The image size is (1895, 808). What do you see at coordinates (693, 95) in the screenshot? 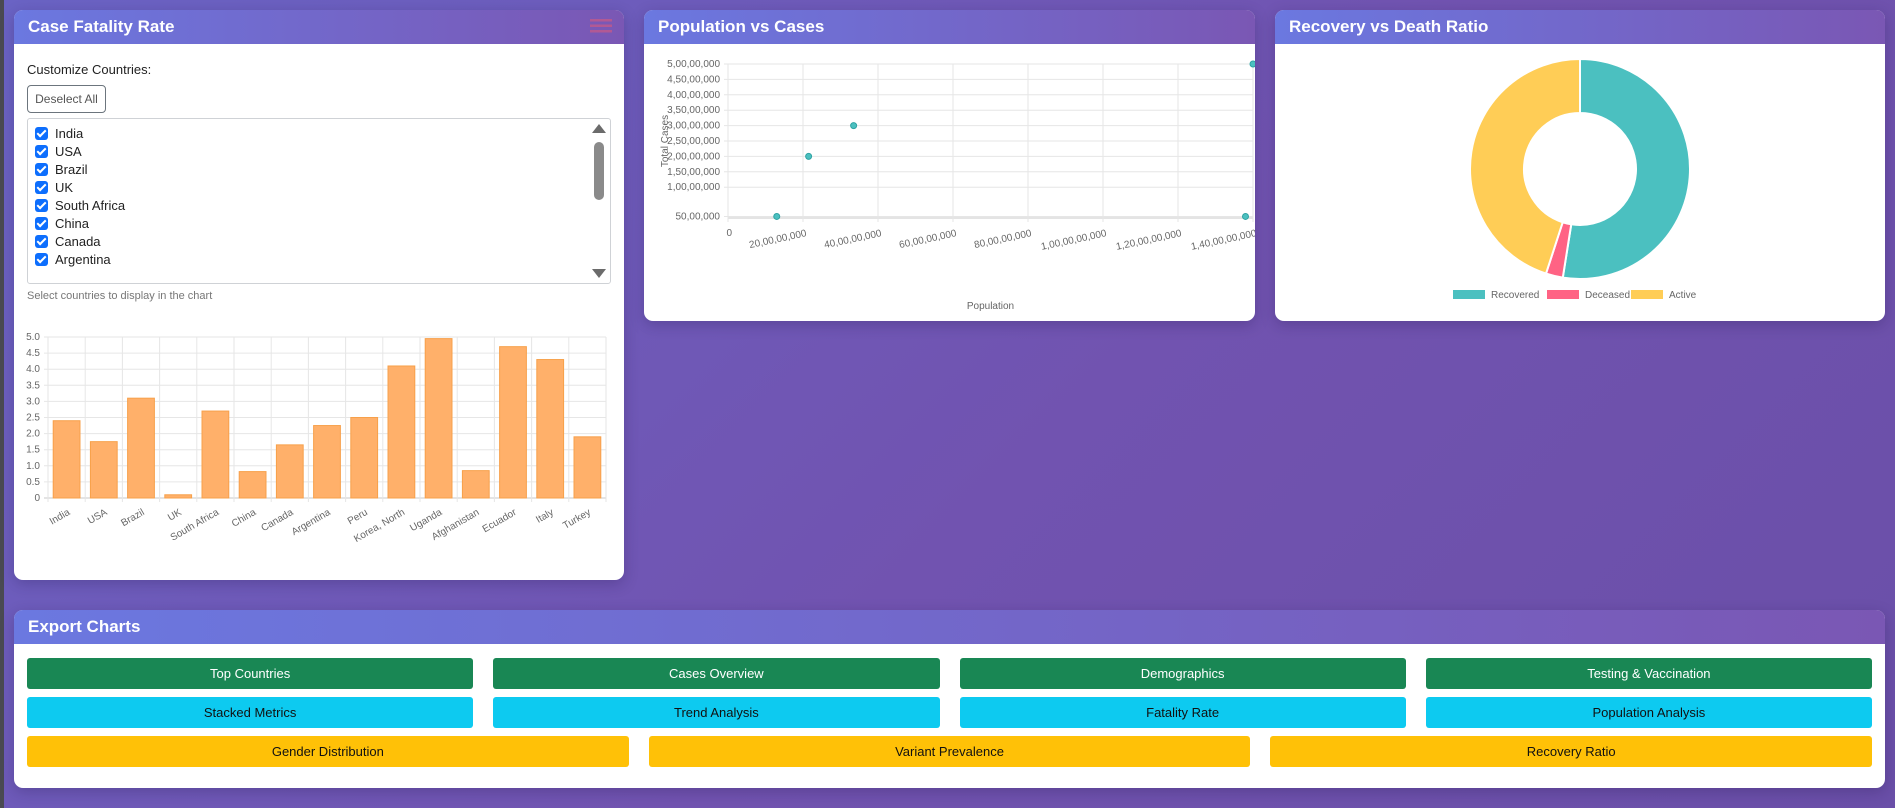
I see `scatter-y-tick-label: 4,00,00,000` at bounding box center [693, 95].